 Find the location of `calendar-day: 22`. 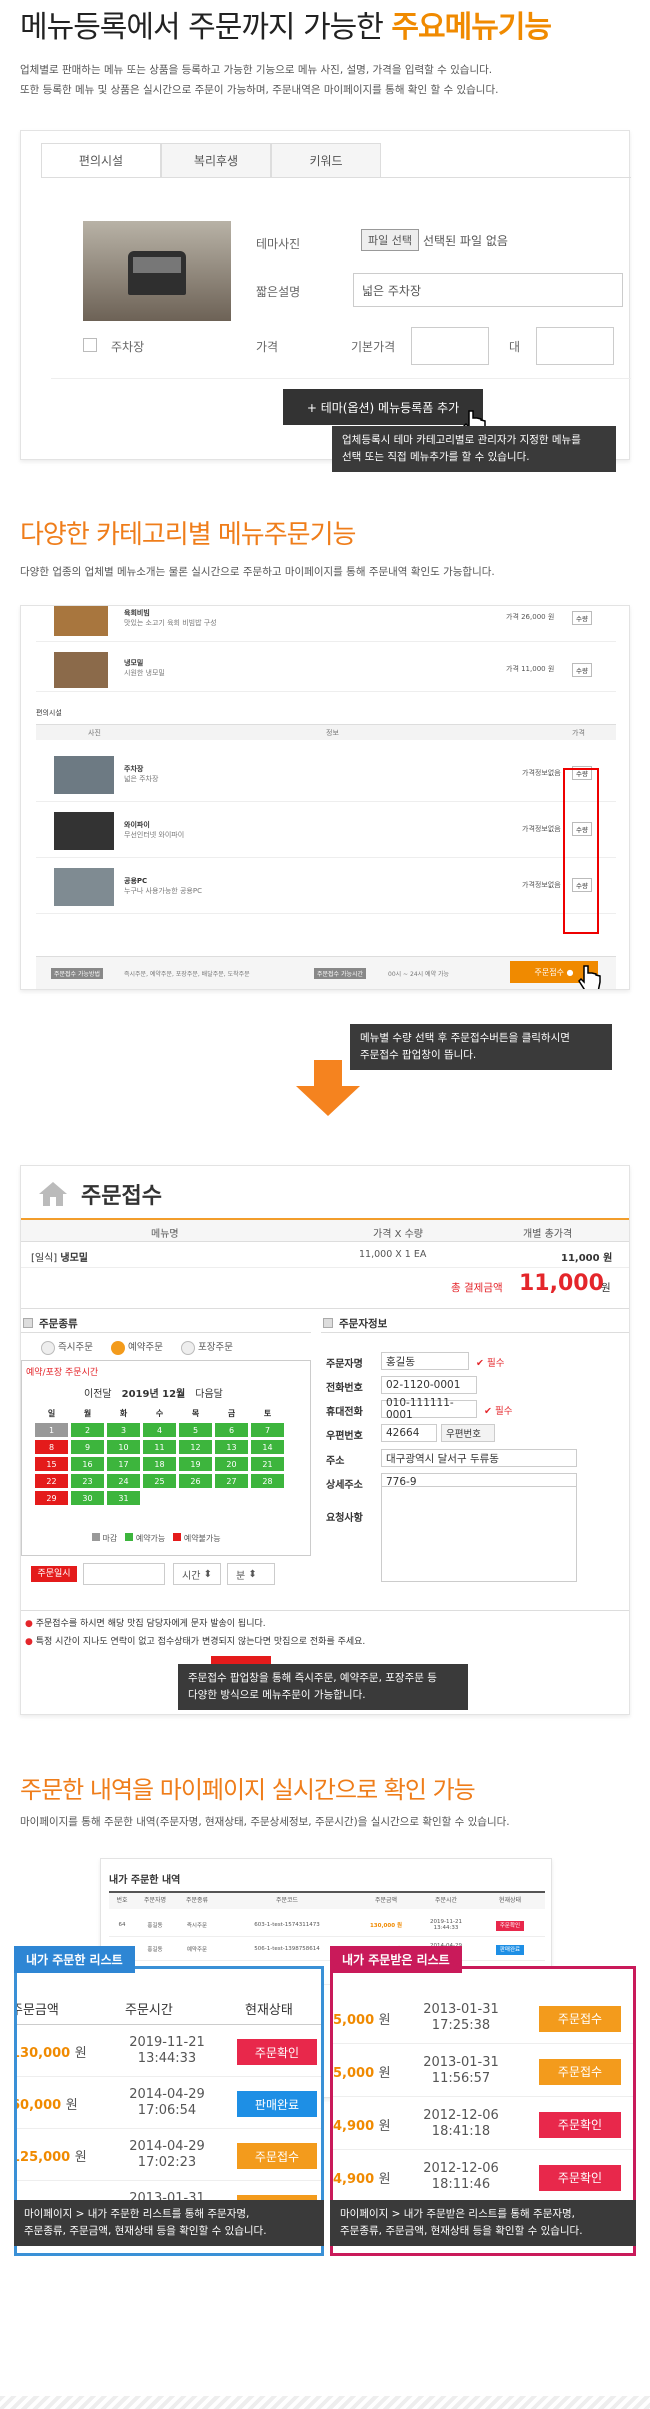

calendar-day: 22 is located at coordinates (51, 1481).